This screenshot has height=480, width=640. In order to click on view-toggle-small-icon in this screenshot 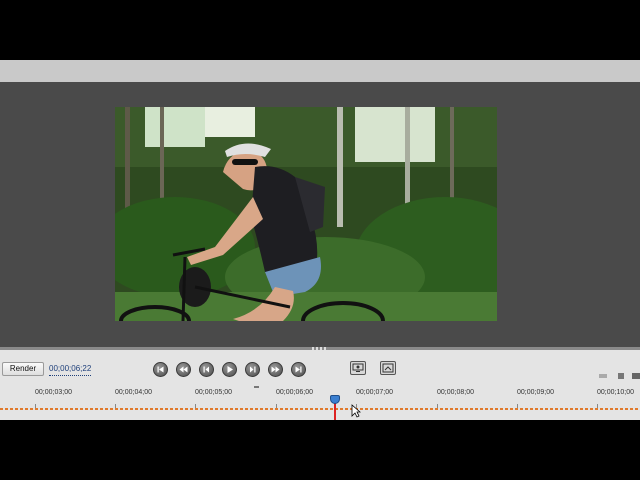, I will do `click(603, 372)`.